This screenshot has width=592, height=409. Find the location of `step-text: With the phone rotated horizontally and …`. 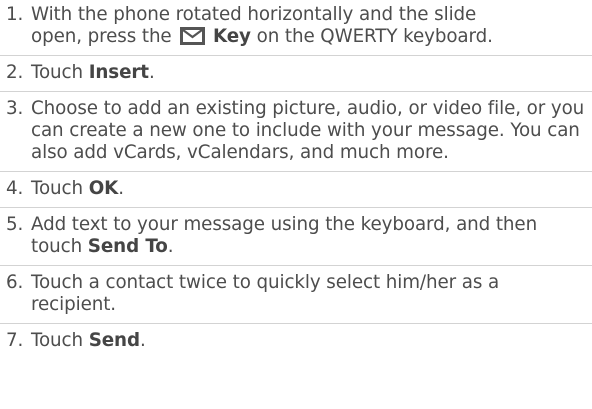

step-text: With the phone rotated horizontally and … is located at coordinates (311, 26).